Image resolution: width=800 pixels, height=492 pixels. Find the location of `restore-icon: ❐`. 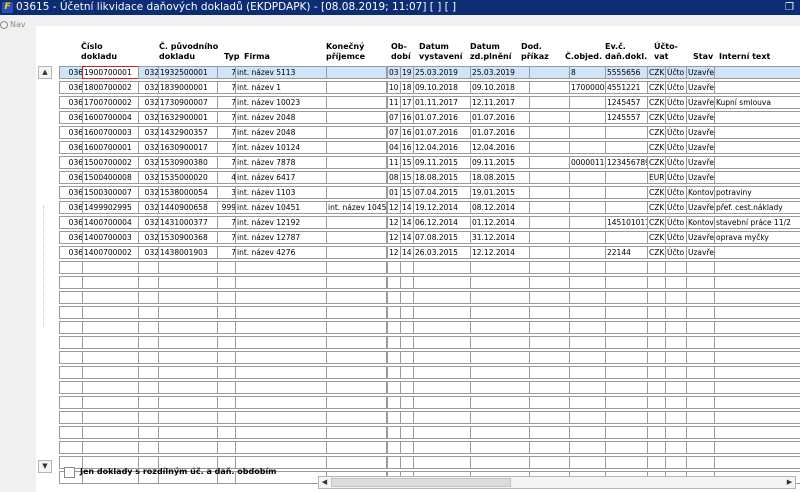

restore-icon: ❐ is located at coordinates (789, 7).